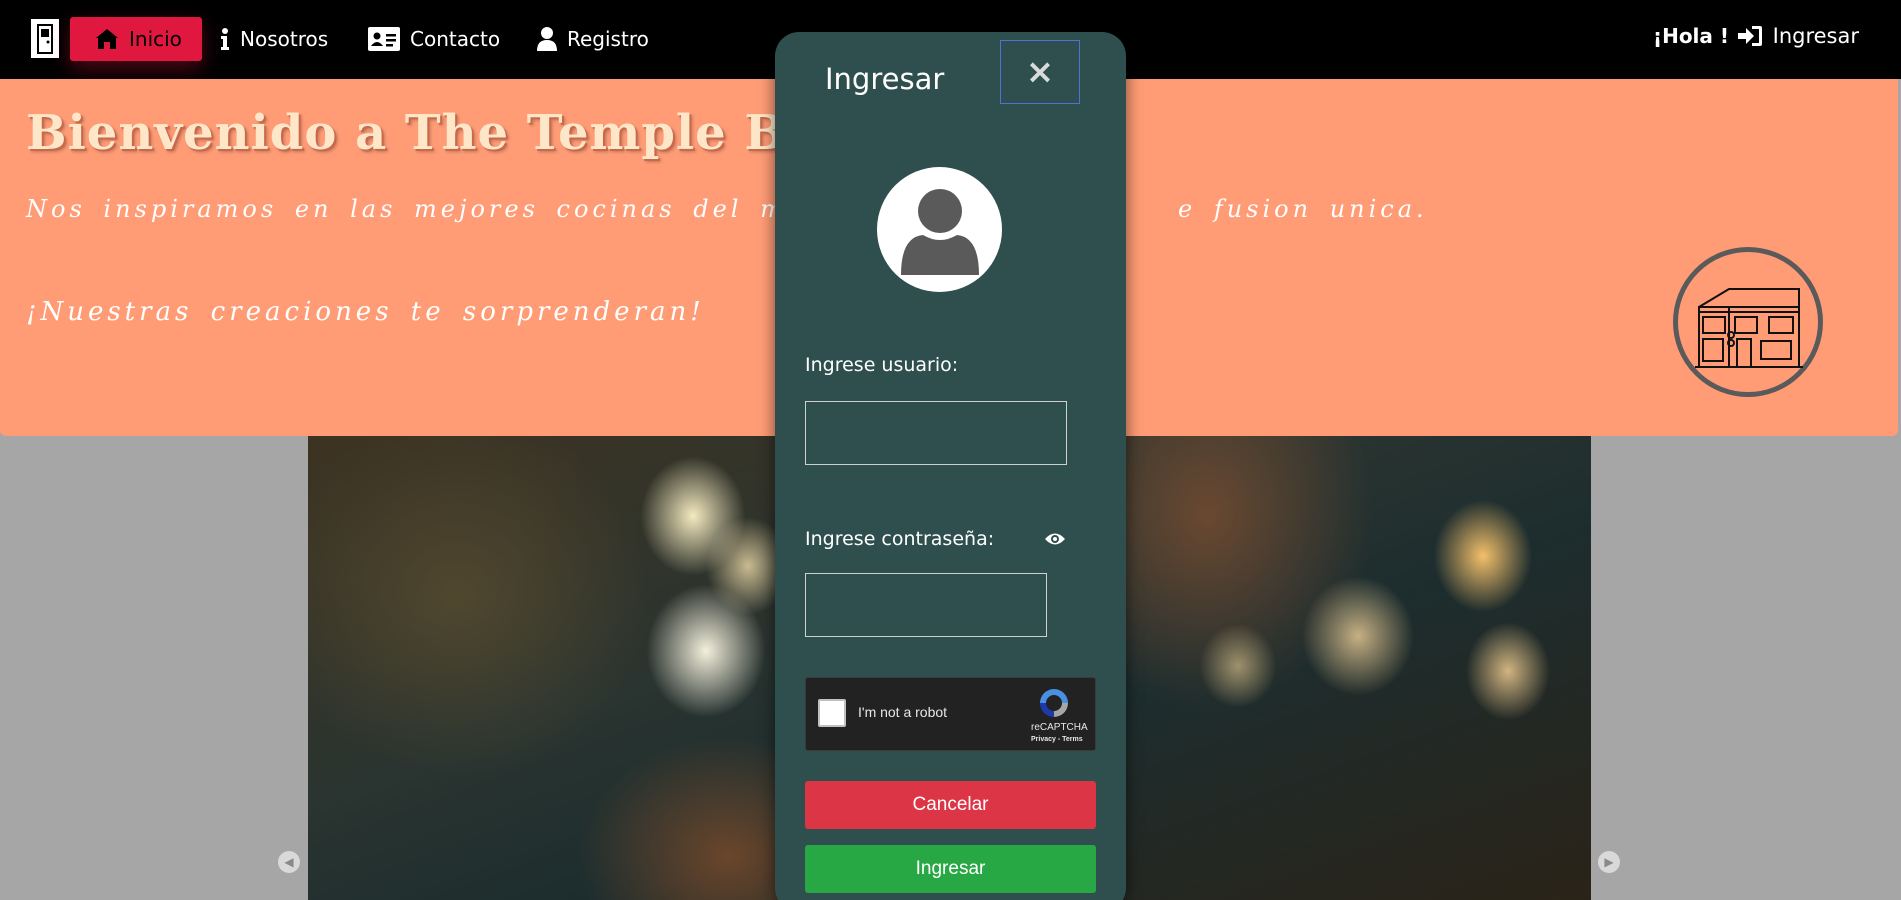 The width and height of the screenshot is (1901, 900). What do you see at coordinates (1690, 36) in the screenshot?
I see `greeting-text: ¡Hola !` at bounding box center [1690, 36].